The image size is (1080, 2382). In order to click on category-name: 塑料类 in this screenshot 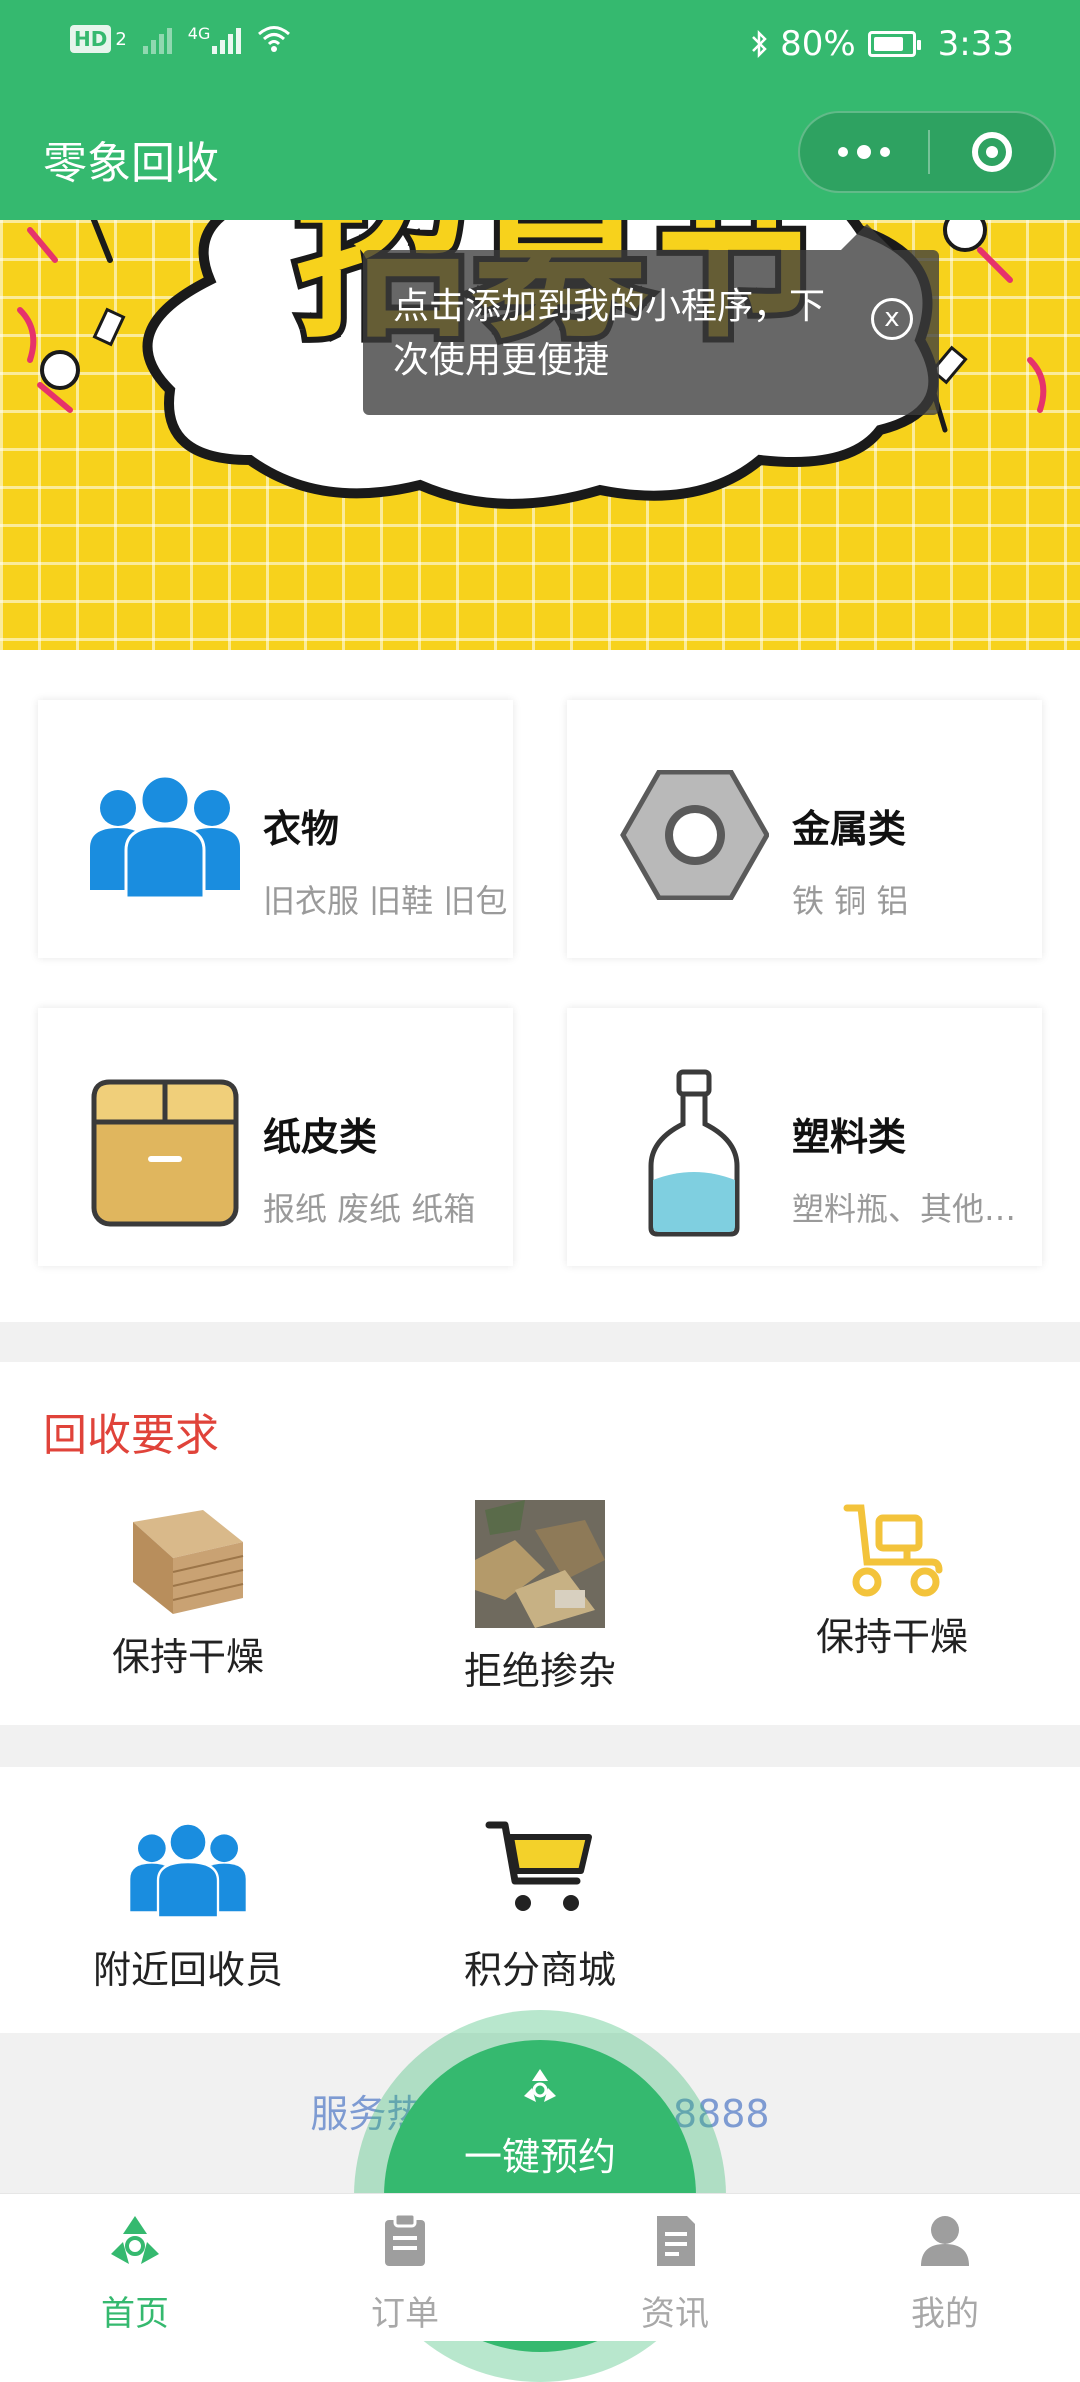, I will do `click(849, 1137)`.